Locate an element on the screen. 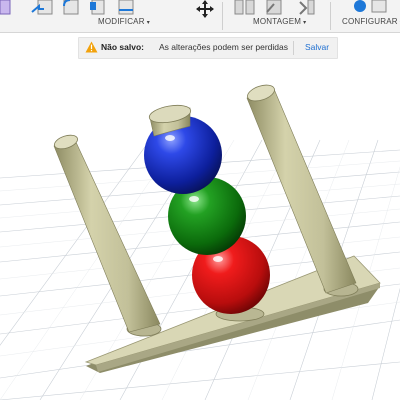 The image size is (400, 400). parameters-icon is located at coordinates (372, 8).